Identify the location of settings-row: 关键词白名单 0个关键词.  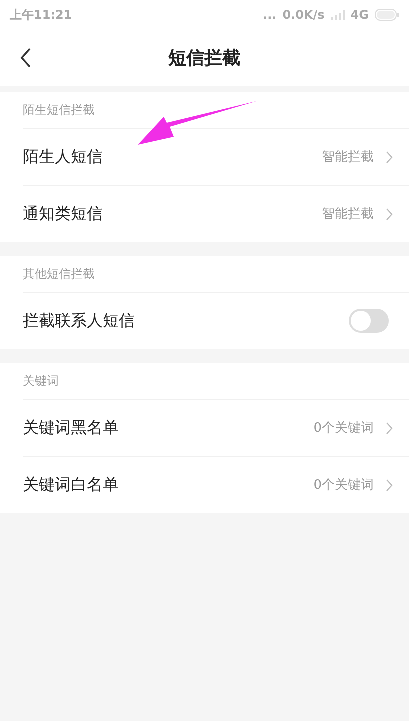
(216, 485).